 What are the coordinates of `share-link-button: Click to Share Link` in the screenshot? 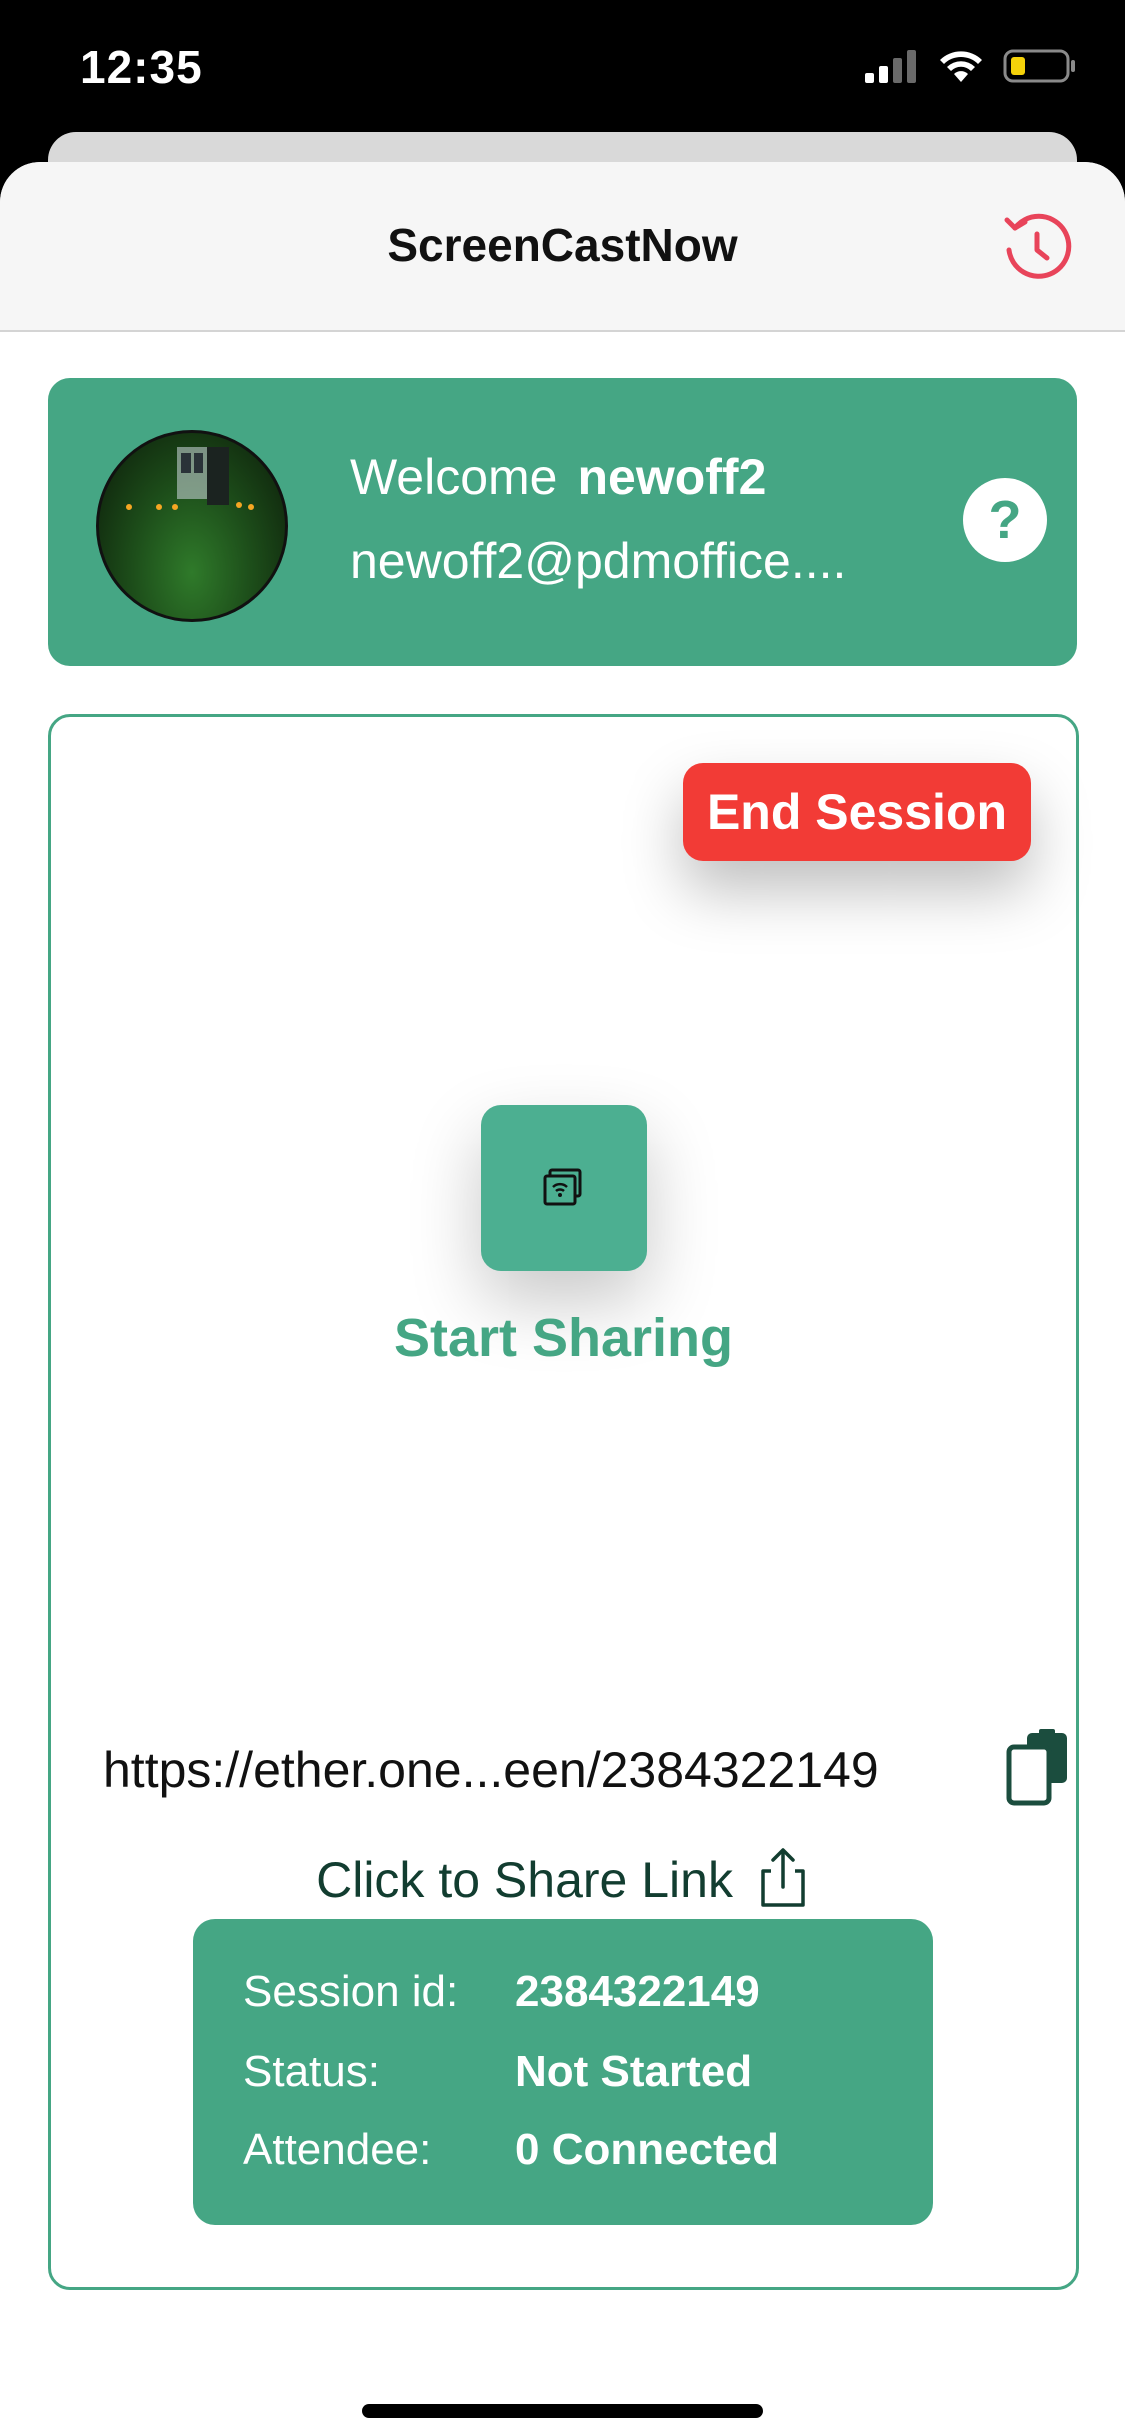 It's located at (563, 1878).